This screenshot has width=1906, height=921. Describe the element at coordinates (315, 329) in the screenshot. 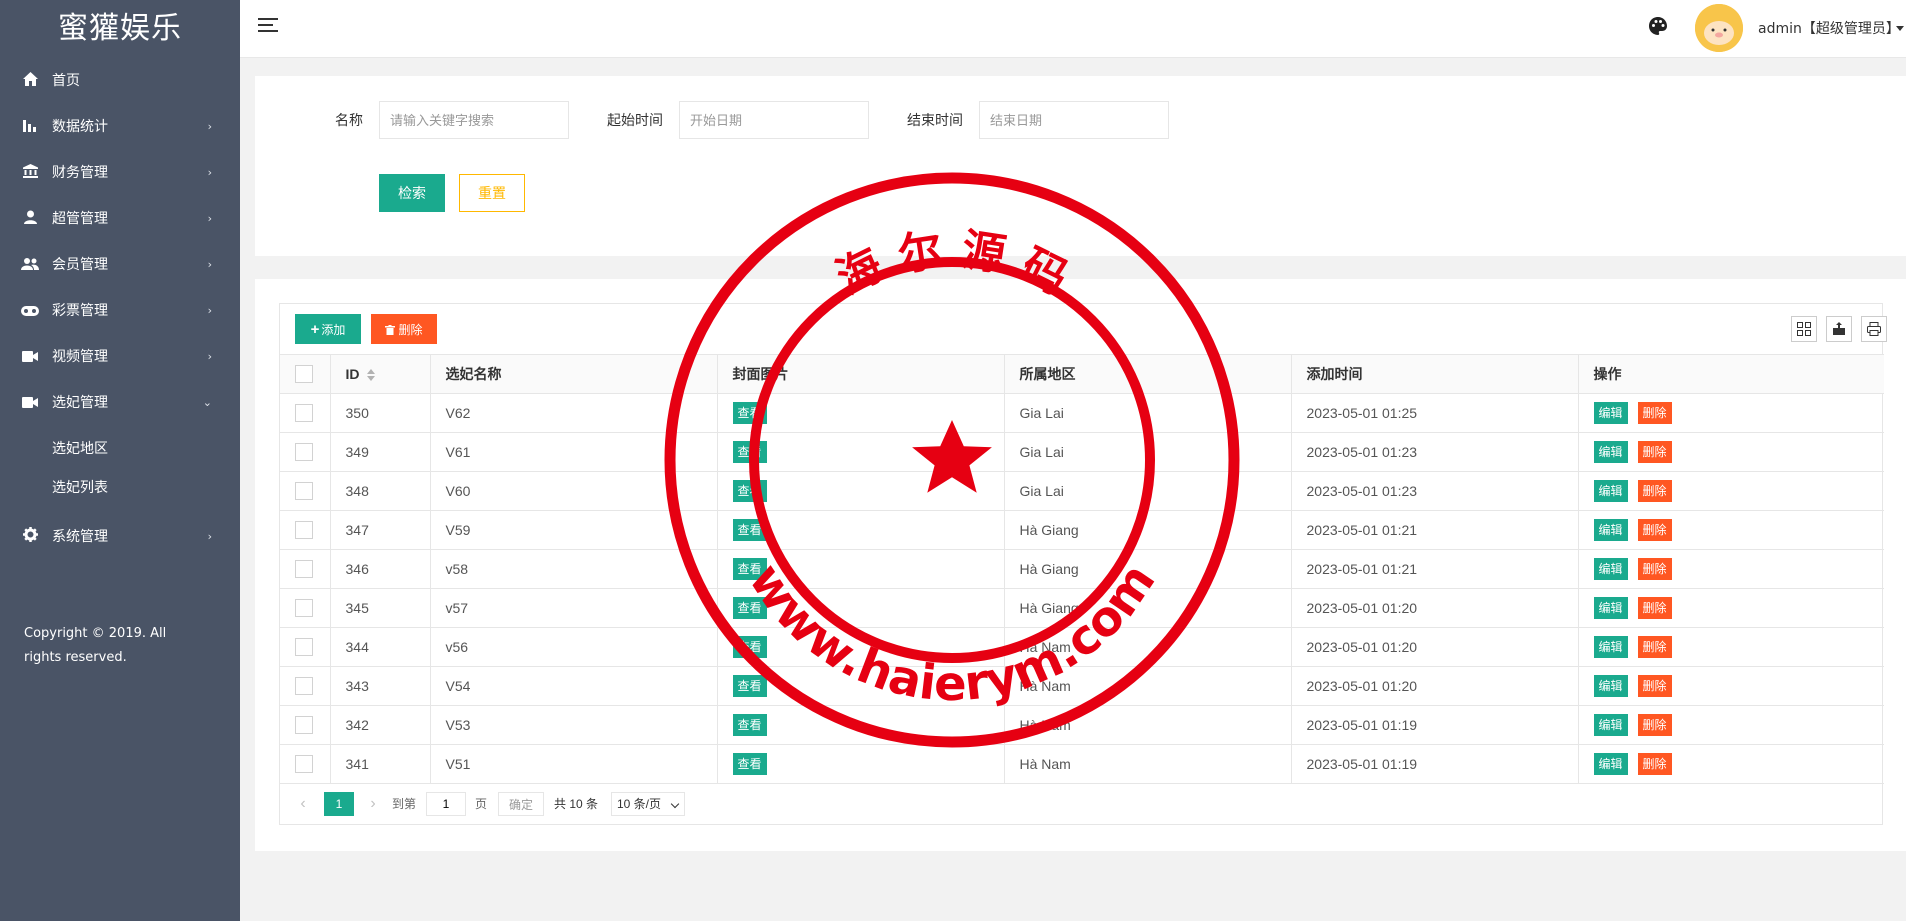

I see `plus-icon: +` at that location.